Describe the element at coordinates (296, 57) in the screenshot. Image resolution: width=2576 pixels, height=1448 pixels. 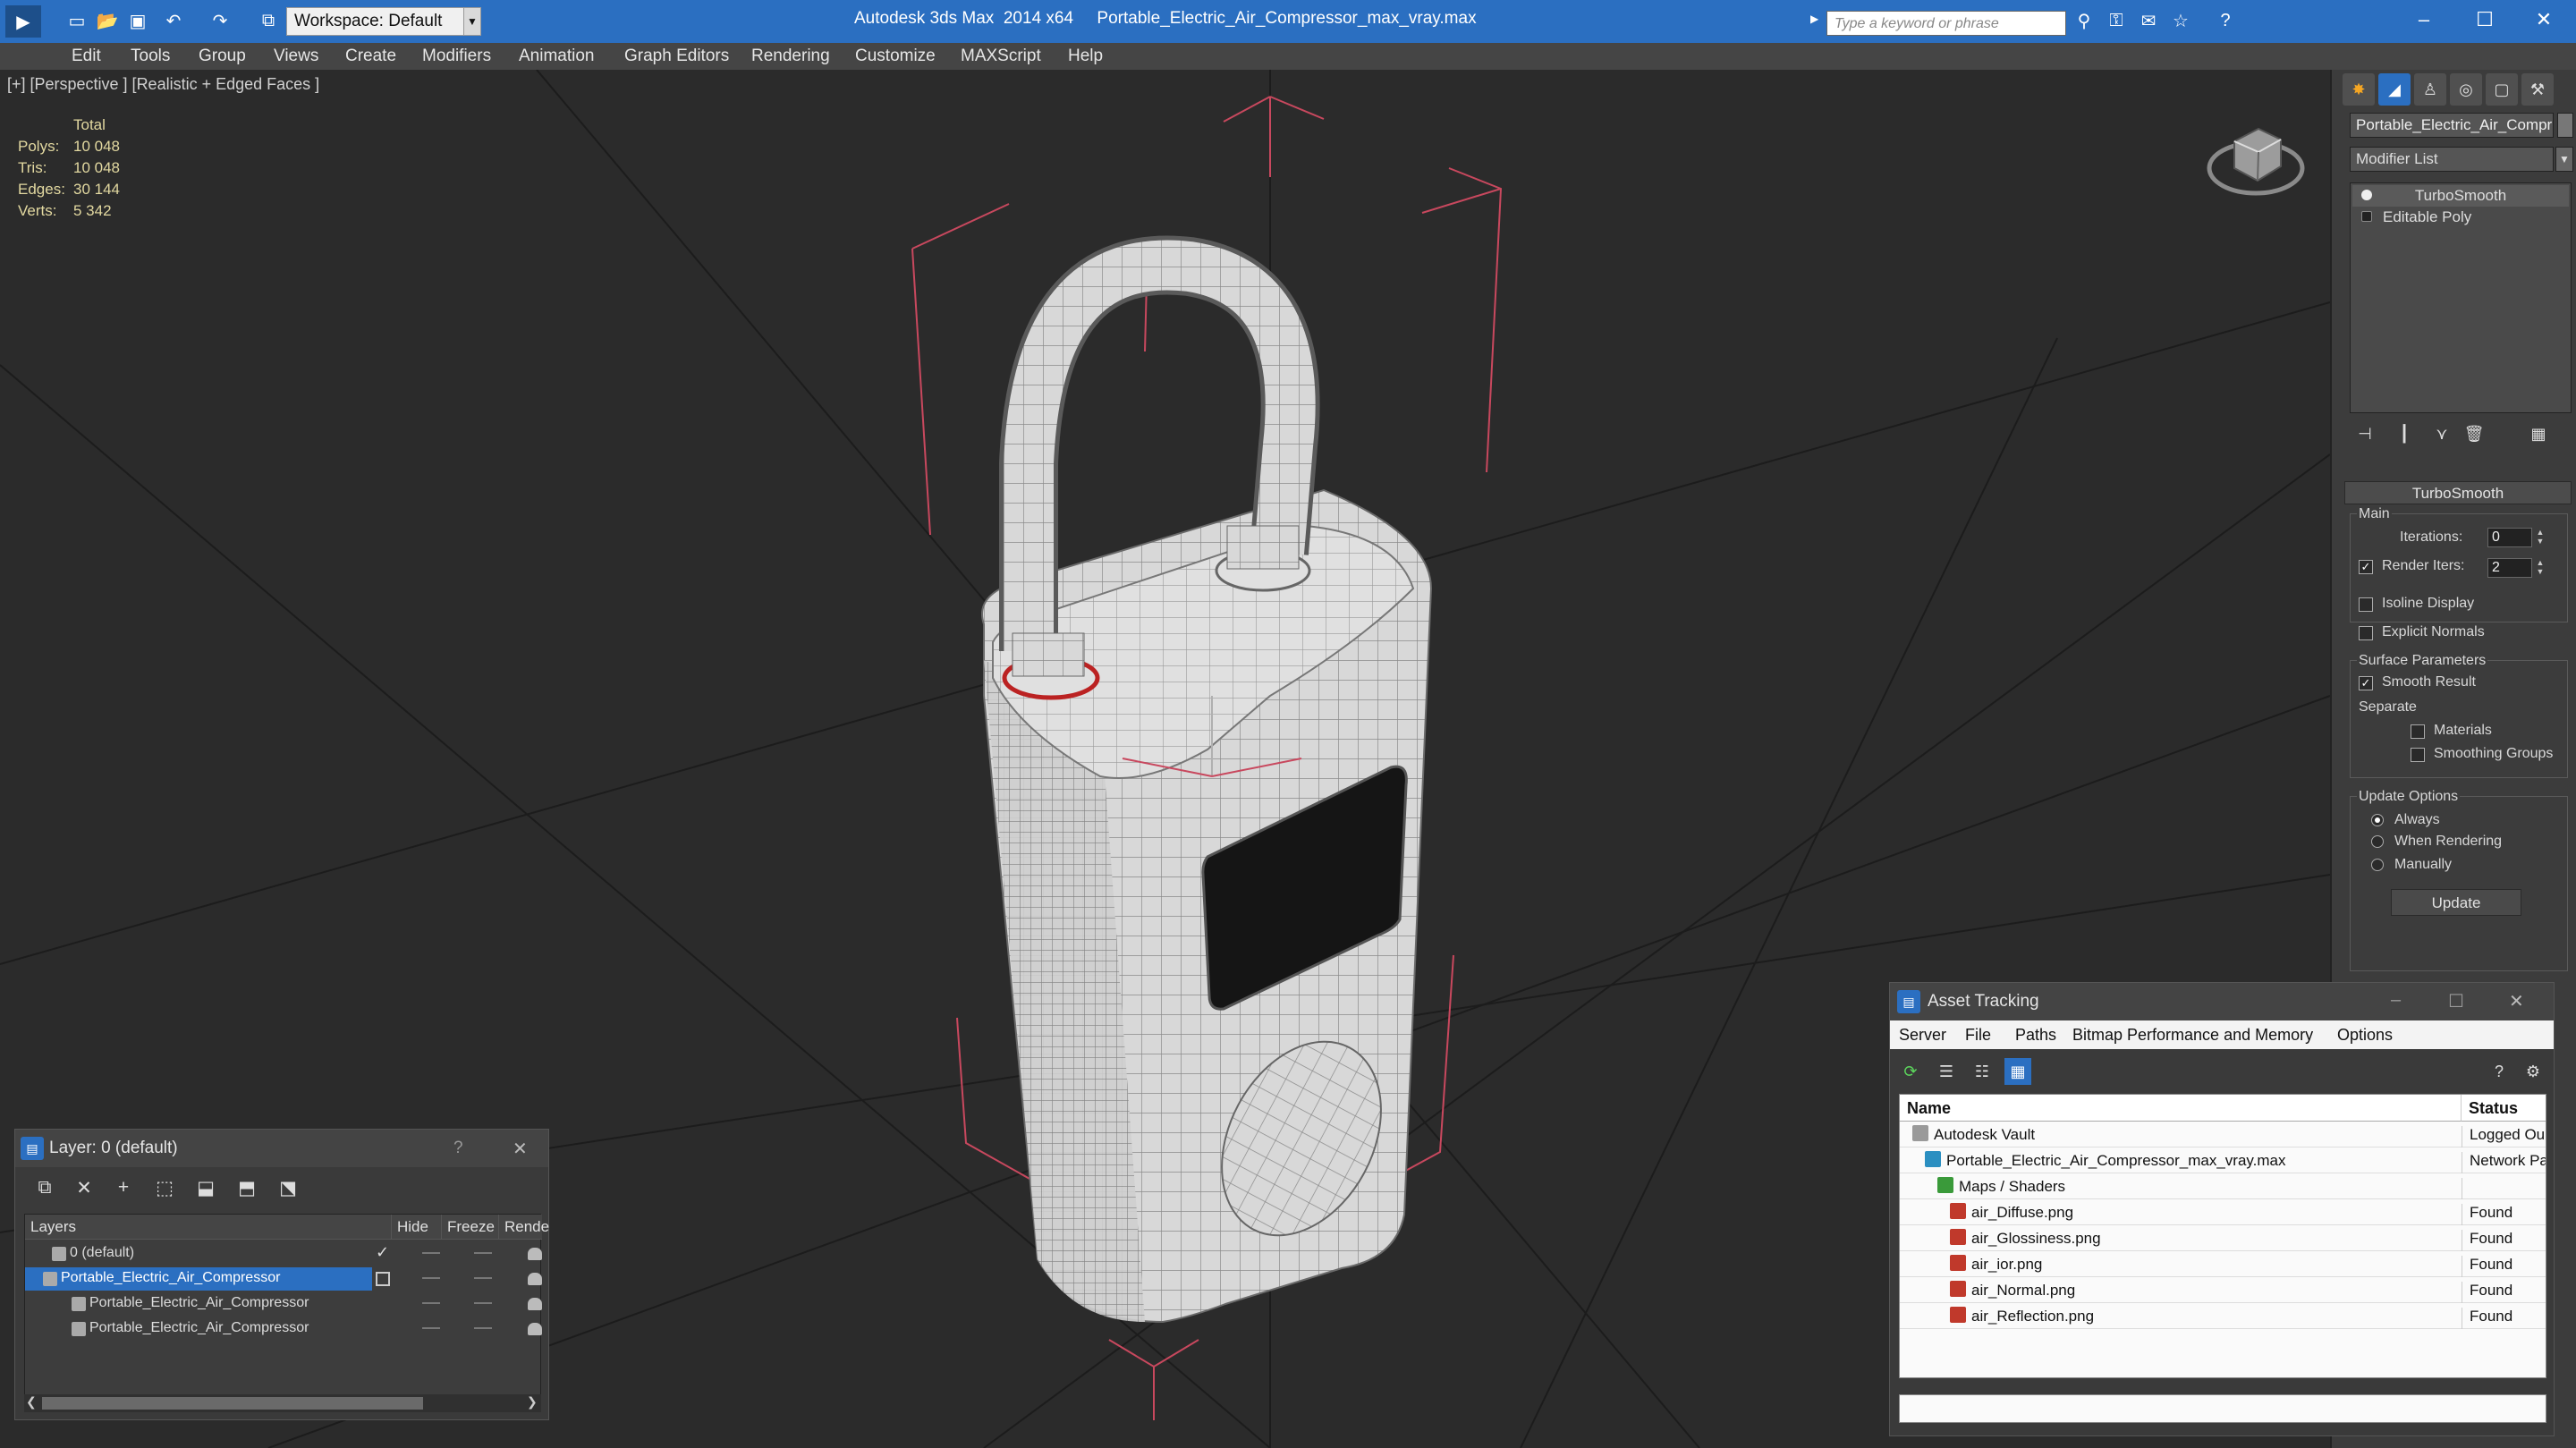
I see `menu-views: Views` at that location.